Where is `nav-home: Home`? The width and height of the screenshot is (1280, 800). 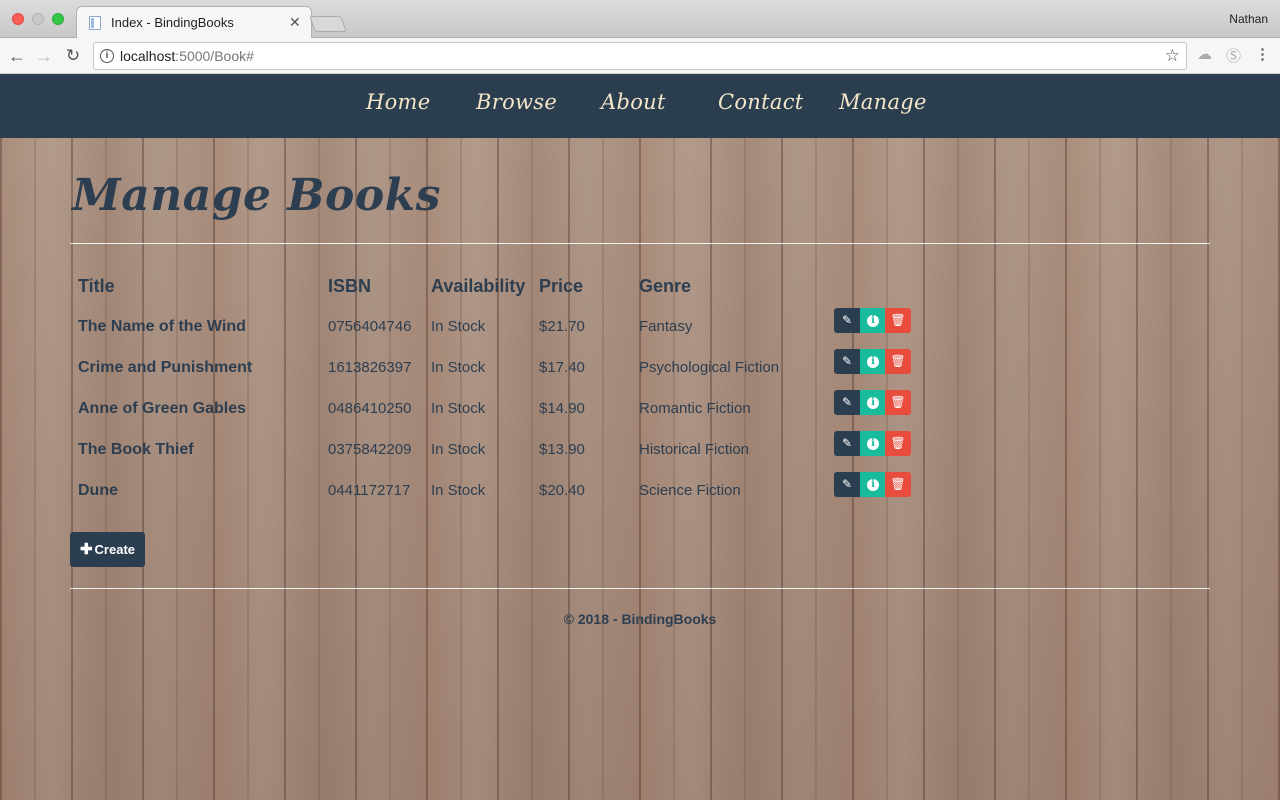 nav-home: Home is located at coordinates (398, 102).